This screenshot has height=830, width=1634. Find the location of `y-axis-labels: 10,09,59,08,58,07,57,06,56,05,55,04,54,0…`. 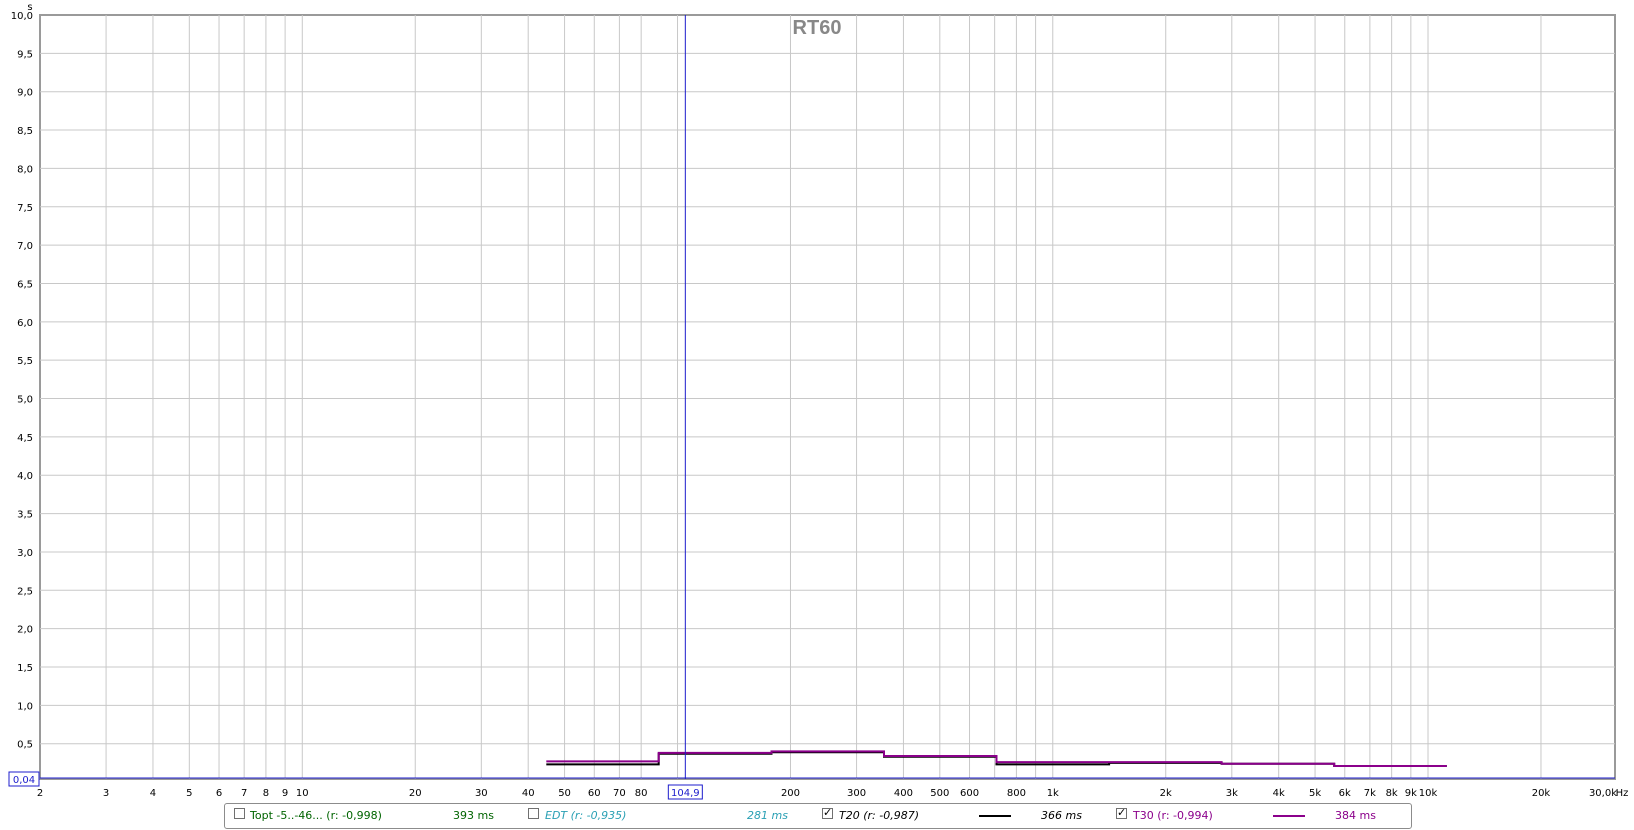

y-axis-labels: 10,09,59,08,58,07,57,06,56,05,55,04,54,0… is located at coordinates (22, 381).